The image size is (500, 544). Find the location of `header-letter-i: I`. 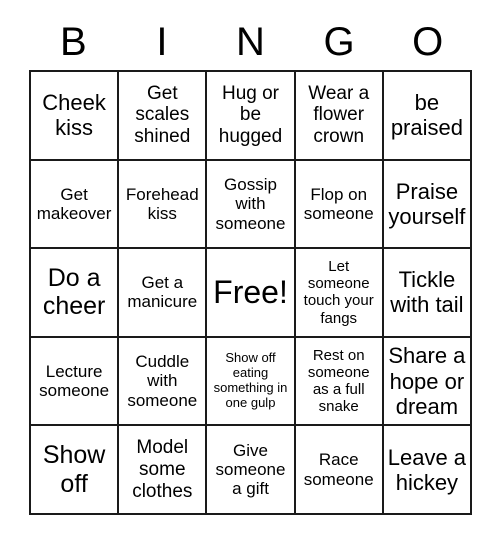

header-letter-i: I is located at coordinates (162, 42).